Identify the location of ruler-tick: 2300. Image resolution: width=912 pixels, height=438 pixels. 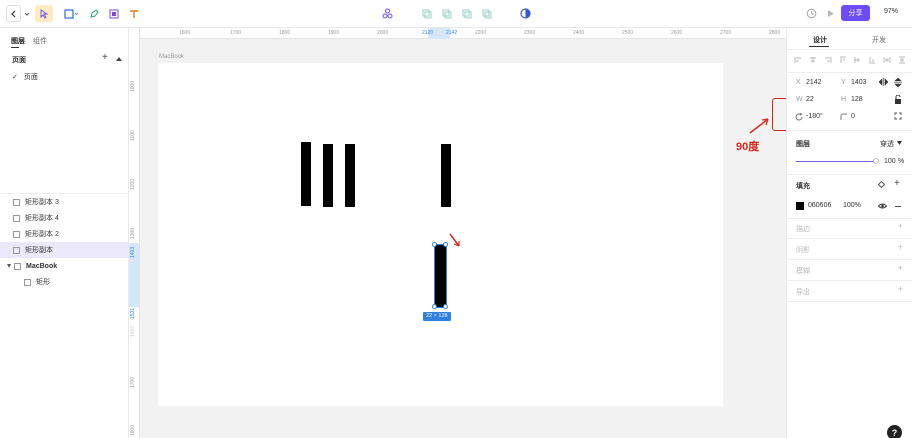
(530, 33).